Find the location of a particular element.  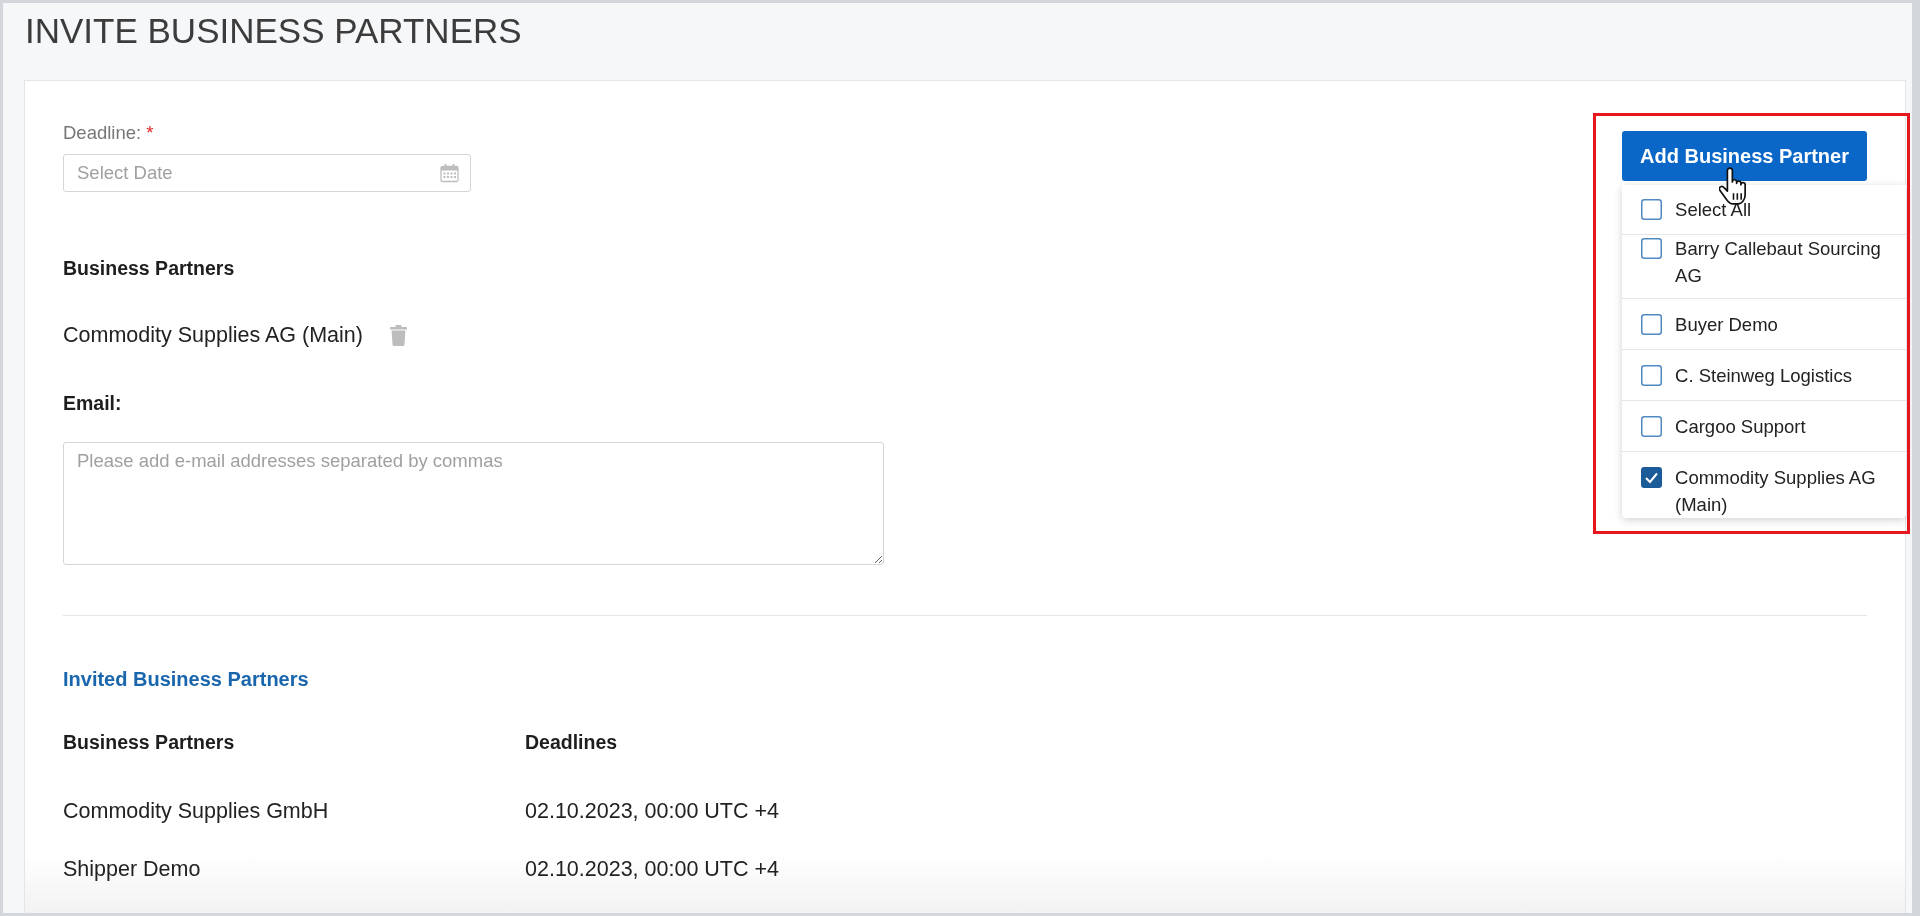

partner-option: Commodity Supplies AG (Main) is located at coordinates (1764, 485).